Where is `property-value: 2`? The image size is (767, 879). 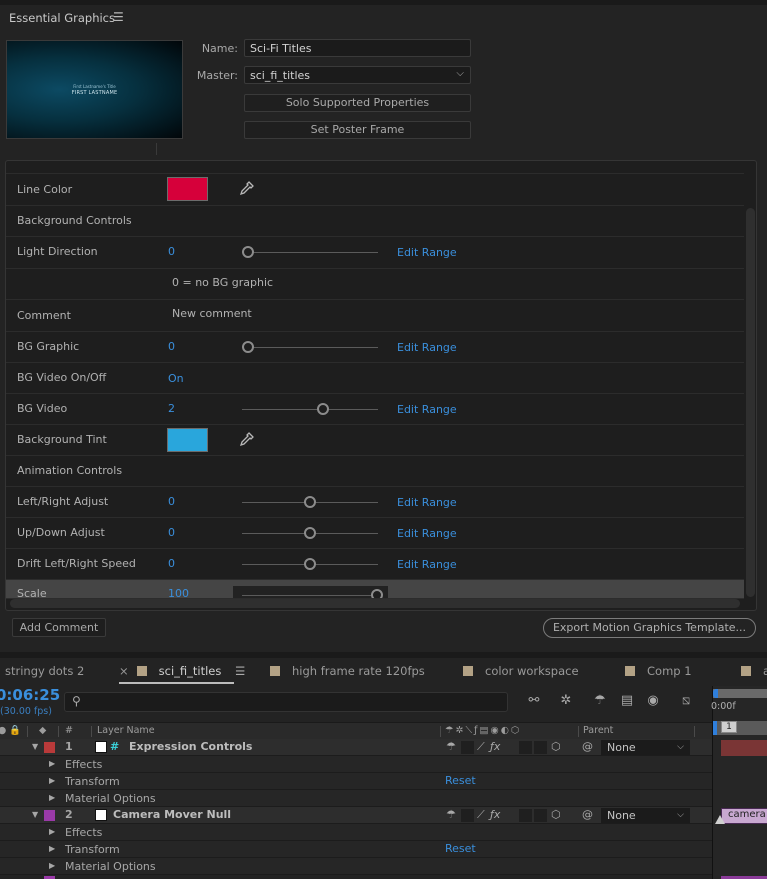
property-value: 2 is located at coordinates (171, 408).